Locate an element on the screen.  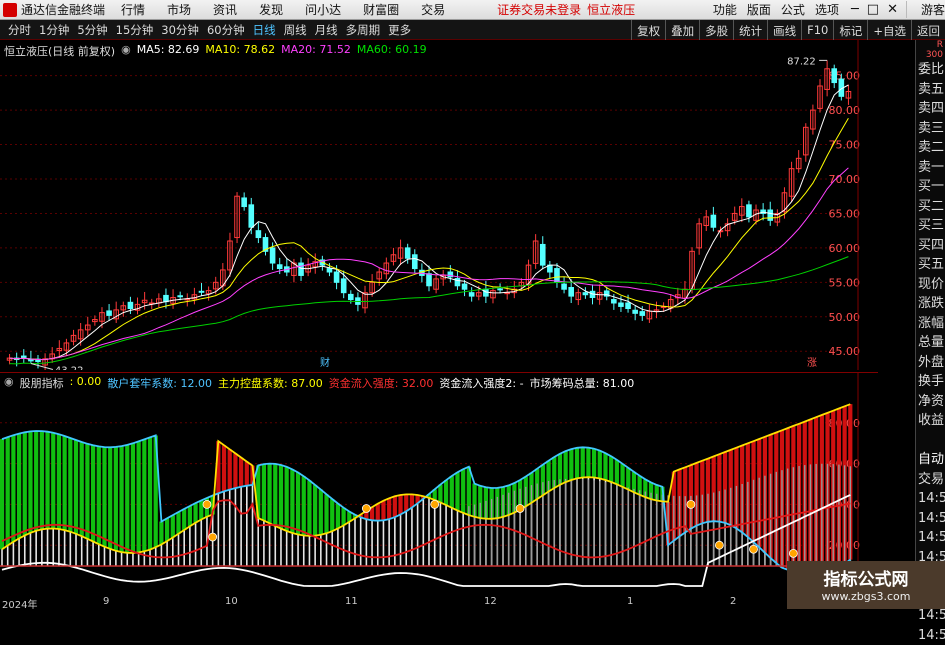
menu-item: 交易 is located at coordinates (433, 10).